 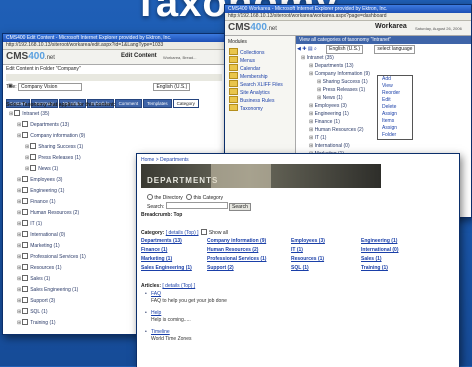 I want to click on article-title: Help, so click(x=156, y=313).